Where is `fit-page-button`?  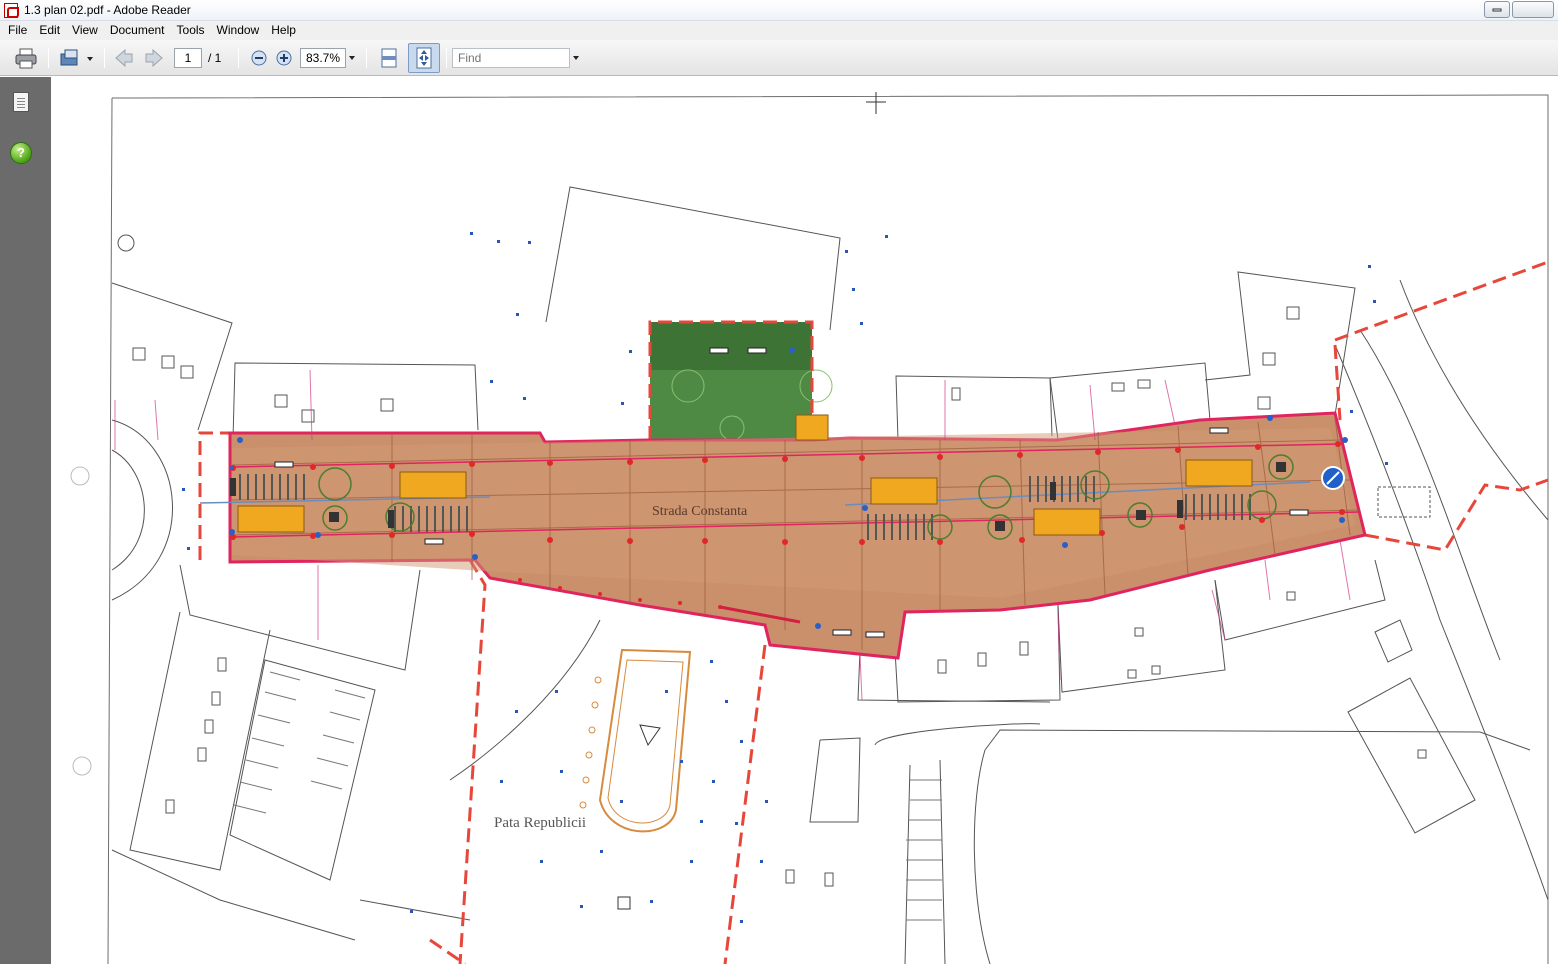 fit-page-button is located at coordinates (424, 58).